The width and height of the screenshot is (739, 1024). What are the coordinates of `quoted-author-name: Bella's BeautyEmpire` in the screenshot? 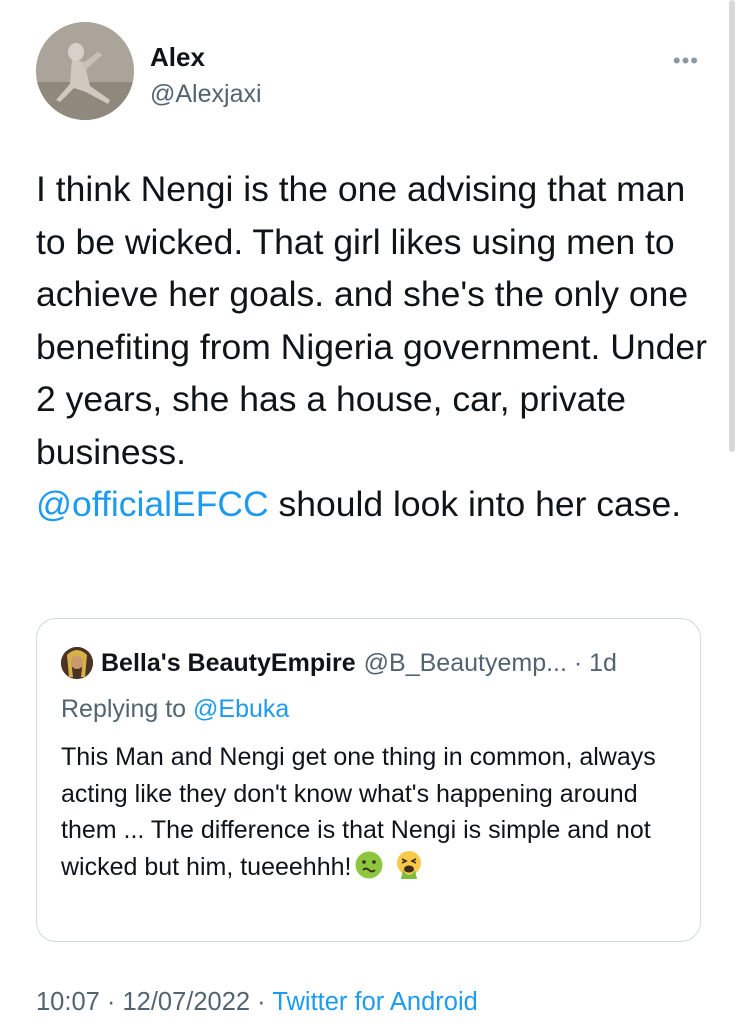 It's located at (228, 662).